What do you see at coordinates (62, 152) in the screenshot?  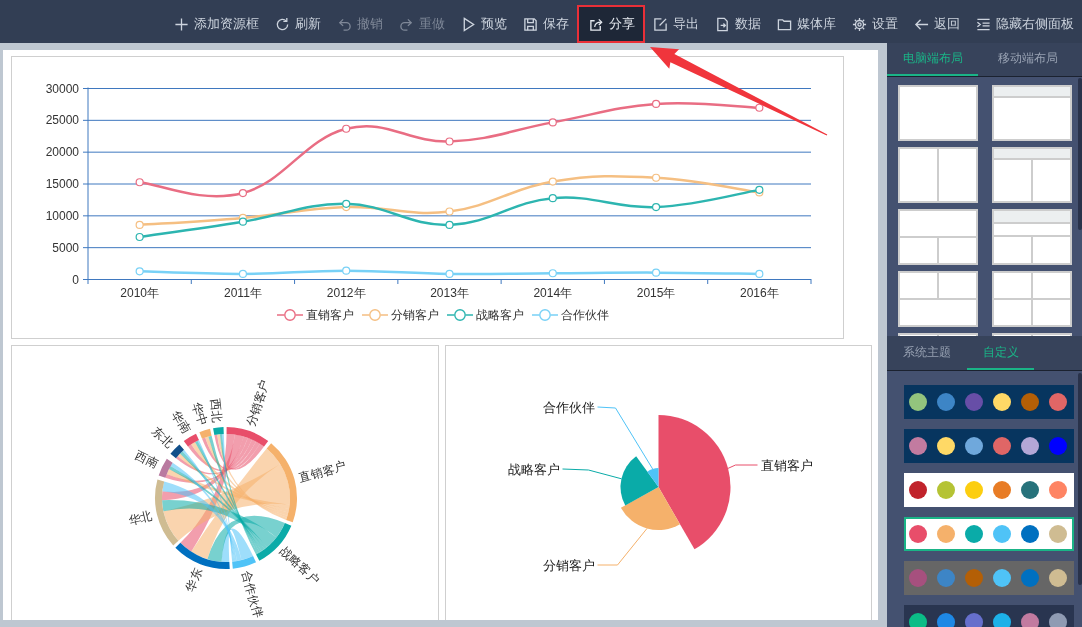 I see `axis-label: 20000` at bounding box center [62, 152].